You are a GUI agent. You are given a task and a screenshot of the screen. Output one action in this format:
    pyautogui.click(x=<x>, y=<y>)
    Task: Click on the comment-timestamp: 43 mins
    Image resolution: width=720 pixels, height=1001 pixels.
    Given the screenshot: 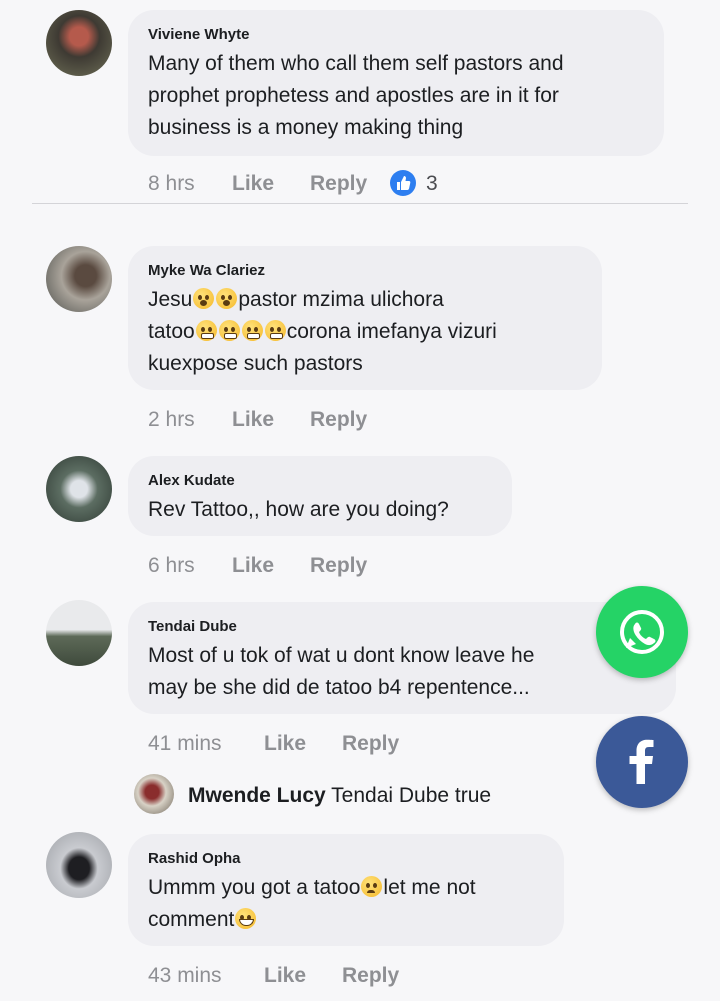 What is the action you would take?
    pyautogui.click(x=185, y=975)
    